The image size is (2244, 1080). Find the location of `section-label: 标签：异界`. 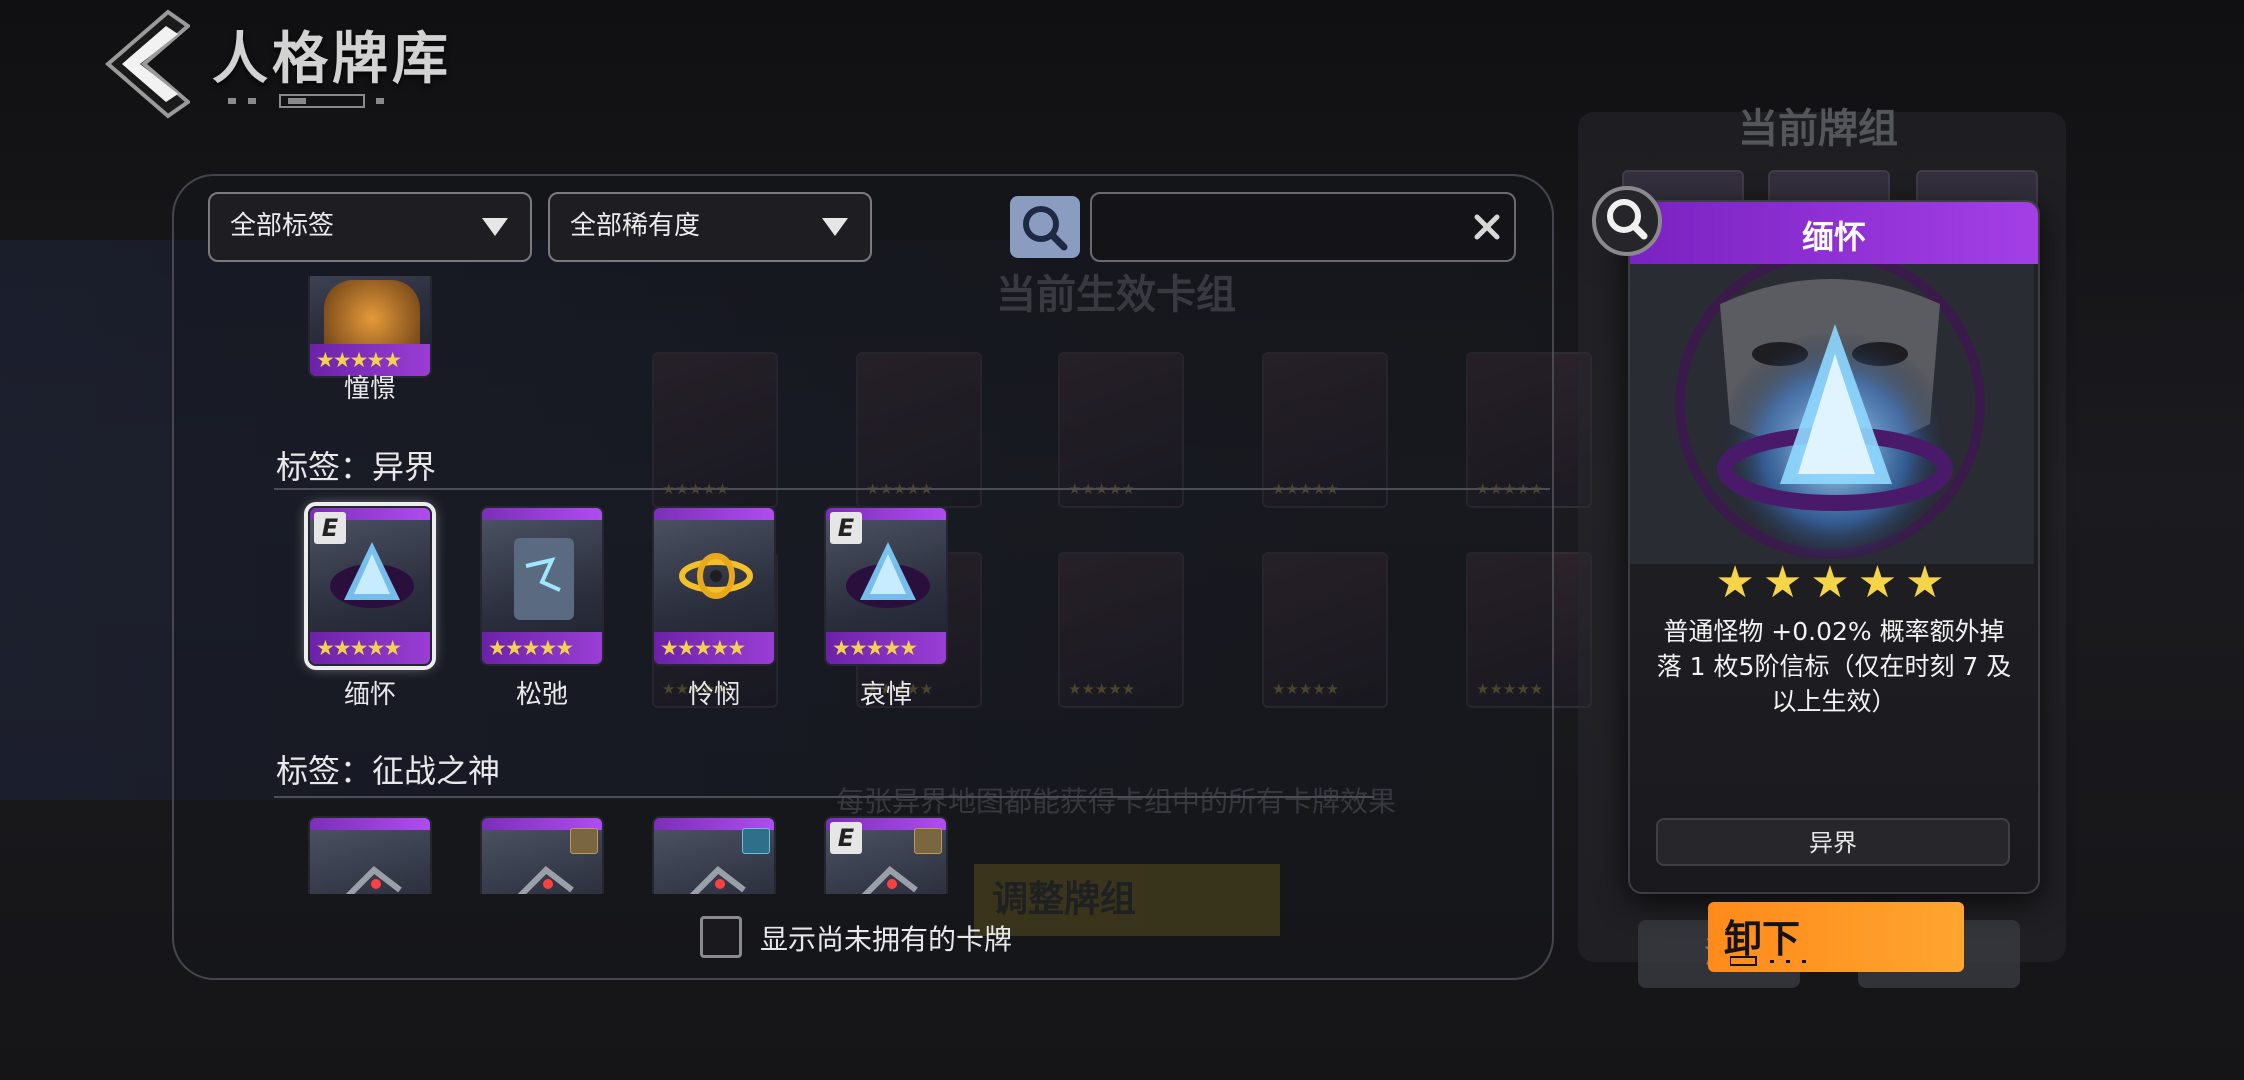

section-label: 标签：异界 is located at coordinates (356, 467).